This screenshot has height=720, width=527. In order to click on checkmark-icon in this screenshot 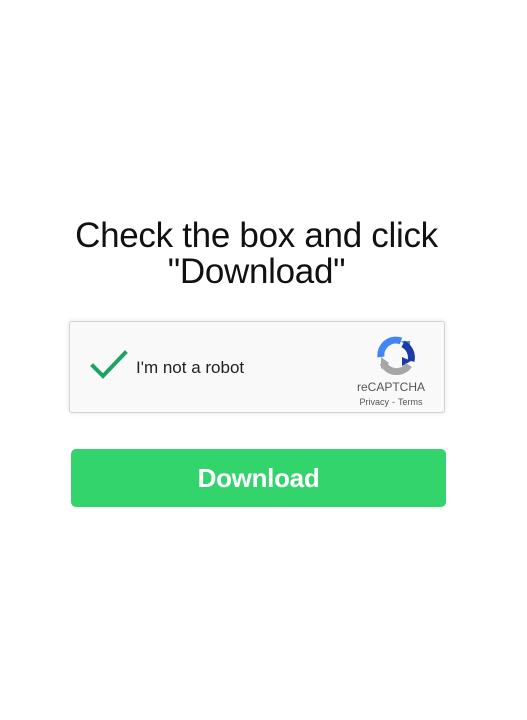, I will do `click(109, 365)`.